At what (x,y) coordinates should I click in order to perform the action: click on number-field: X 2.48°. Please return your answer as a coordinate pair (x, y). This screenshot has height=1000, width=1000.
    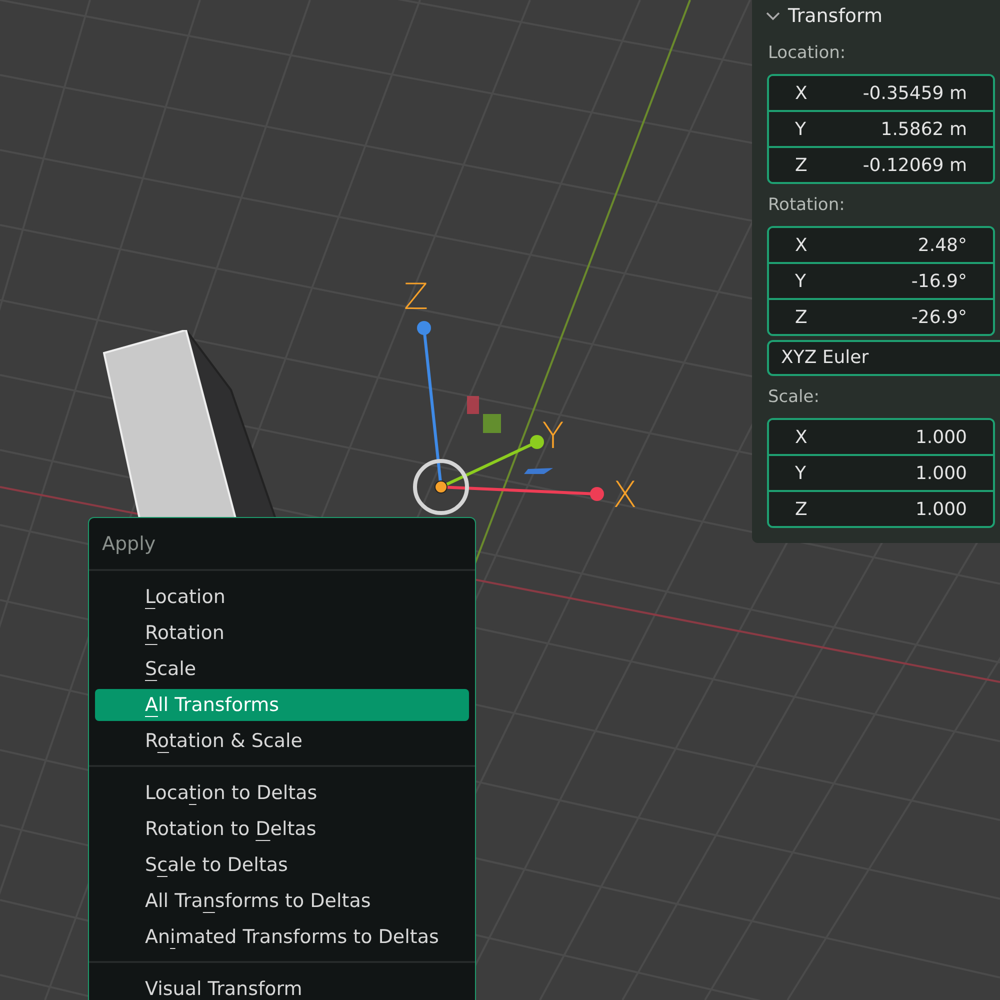
    Looking at the image, I should click on (881, 245).